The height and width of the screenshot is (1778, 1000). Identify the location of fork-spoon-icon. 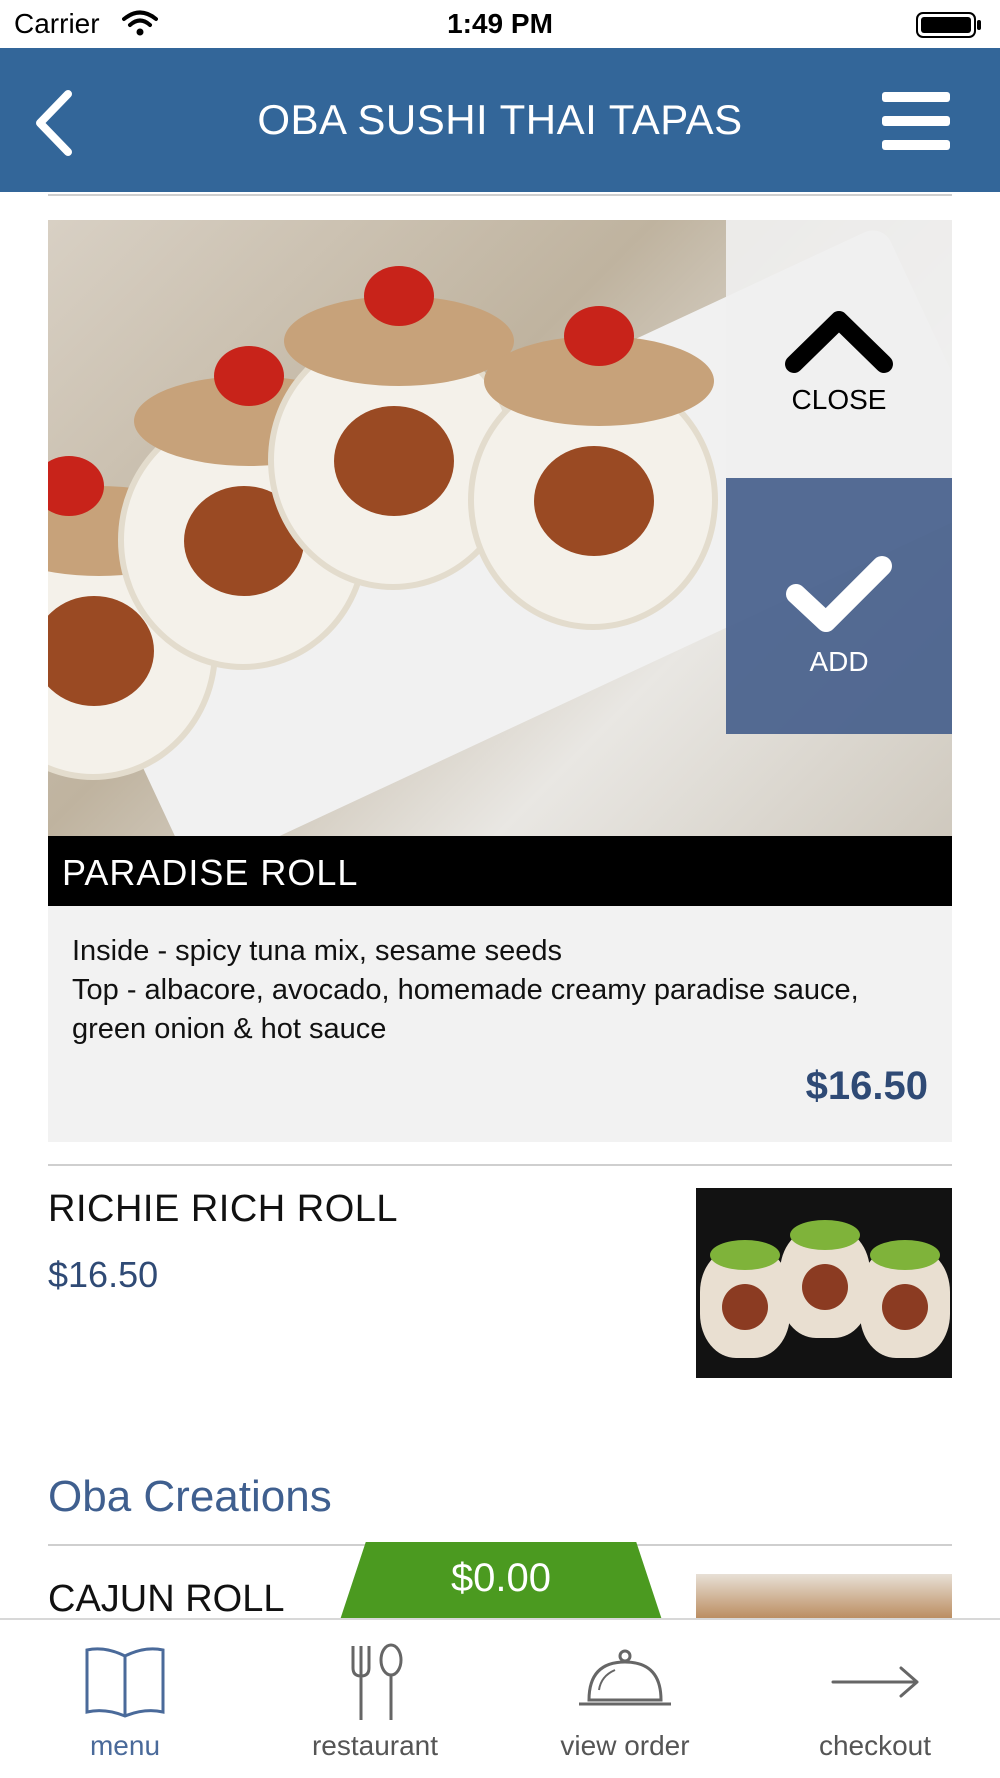
(377, 1681).